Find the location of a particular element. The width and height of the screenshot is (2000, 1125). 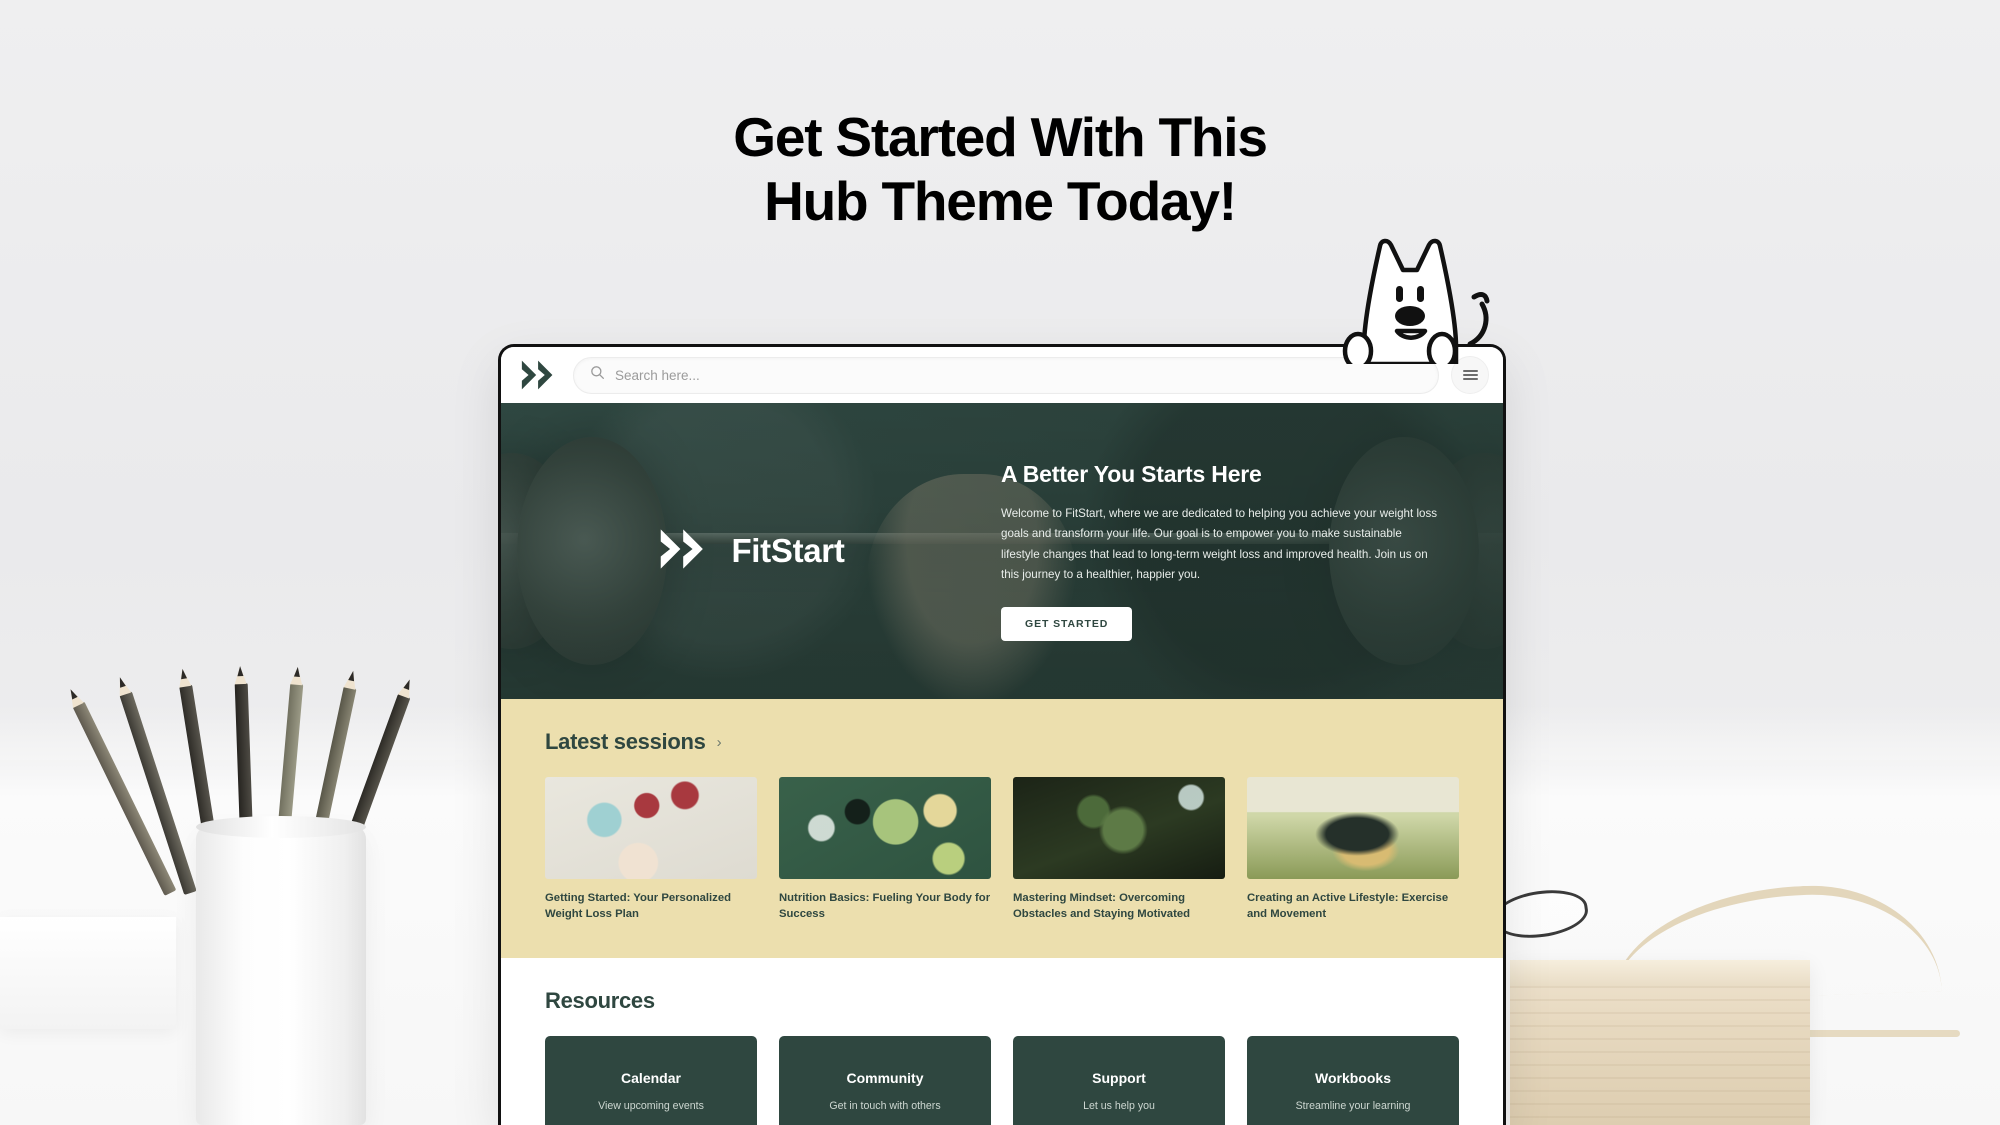

resource-card-title: Community is located at coordinates (885, 1078).